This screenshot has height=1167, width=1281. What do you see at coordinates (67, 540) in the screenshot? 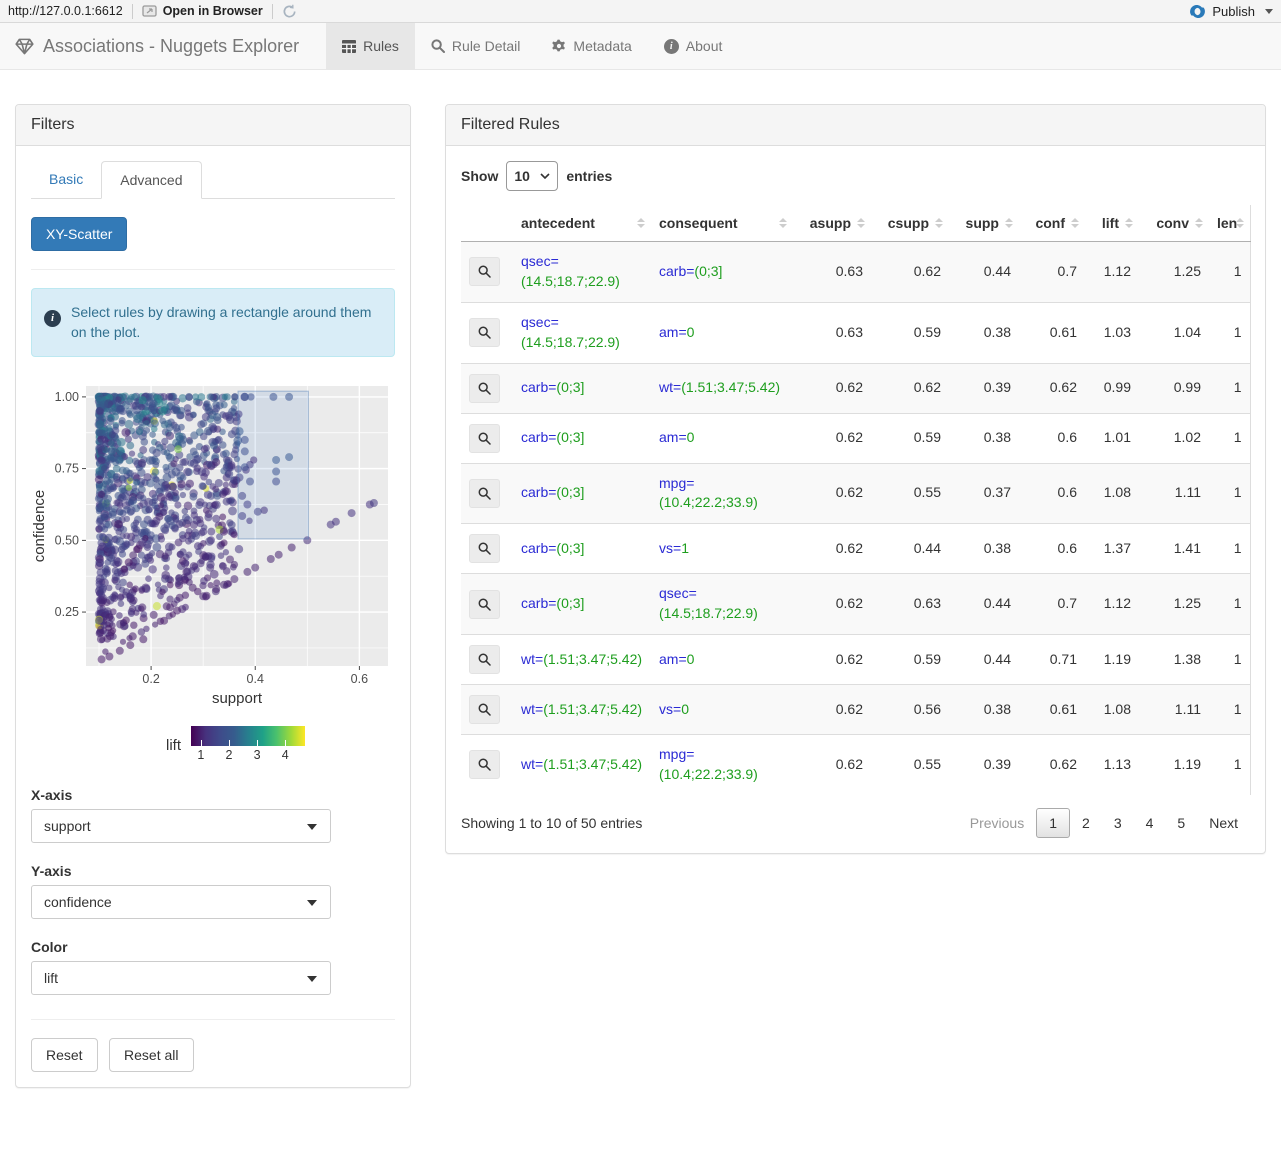
I see `svg-text: 0.50` at bounding box center [67, 540].